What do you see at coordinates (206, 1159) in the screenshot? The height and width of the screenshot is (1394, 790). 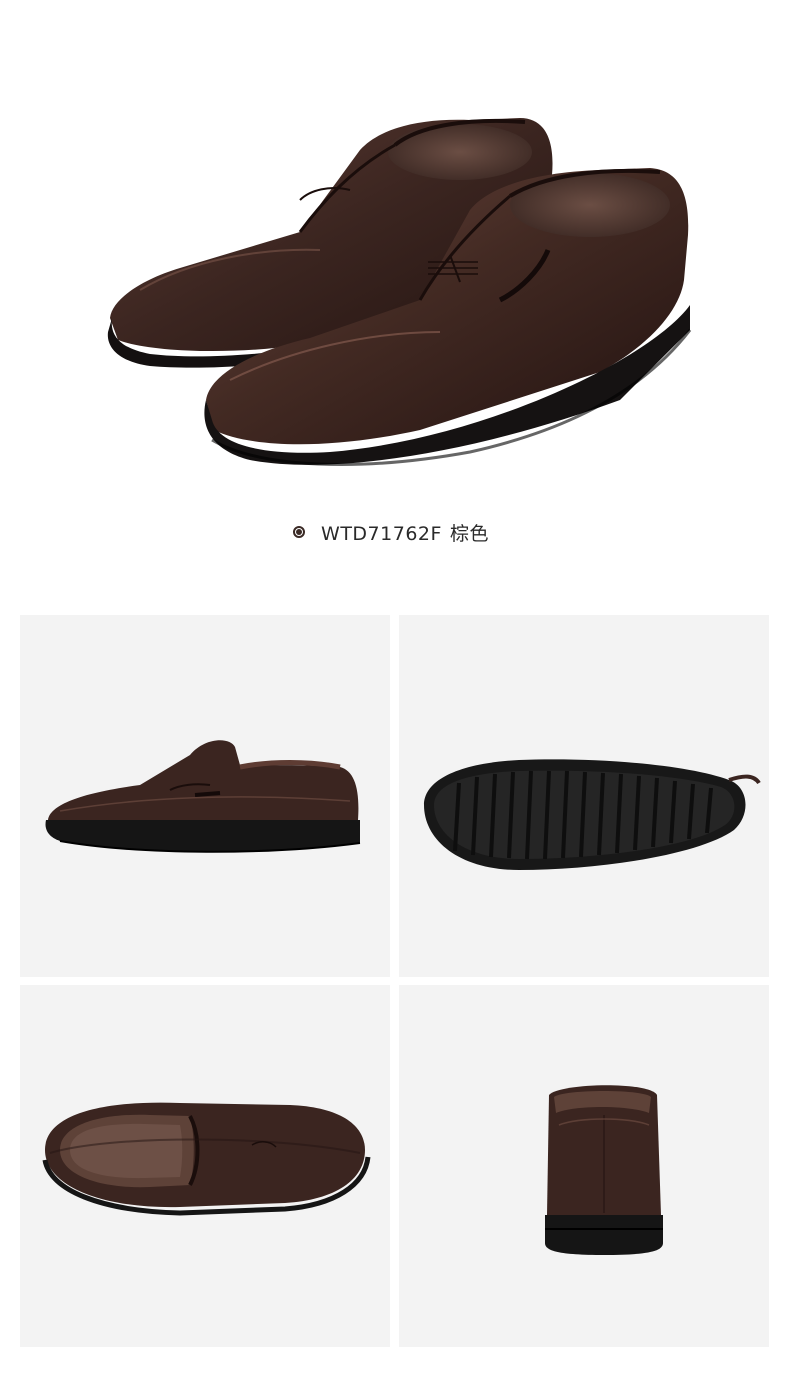 I see `top-view-icon` at bounding box center [206, 1159].